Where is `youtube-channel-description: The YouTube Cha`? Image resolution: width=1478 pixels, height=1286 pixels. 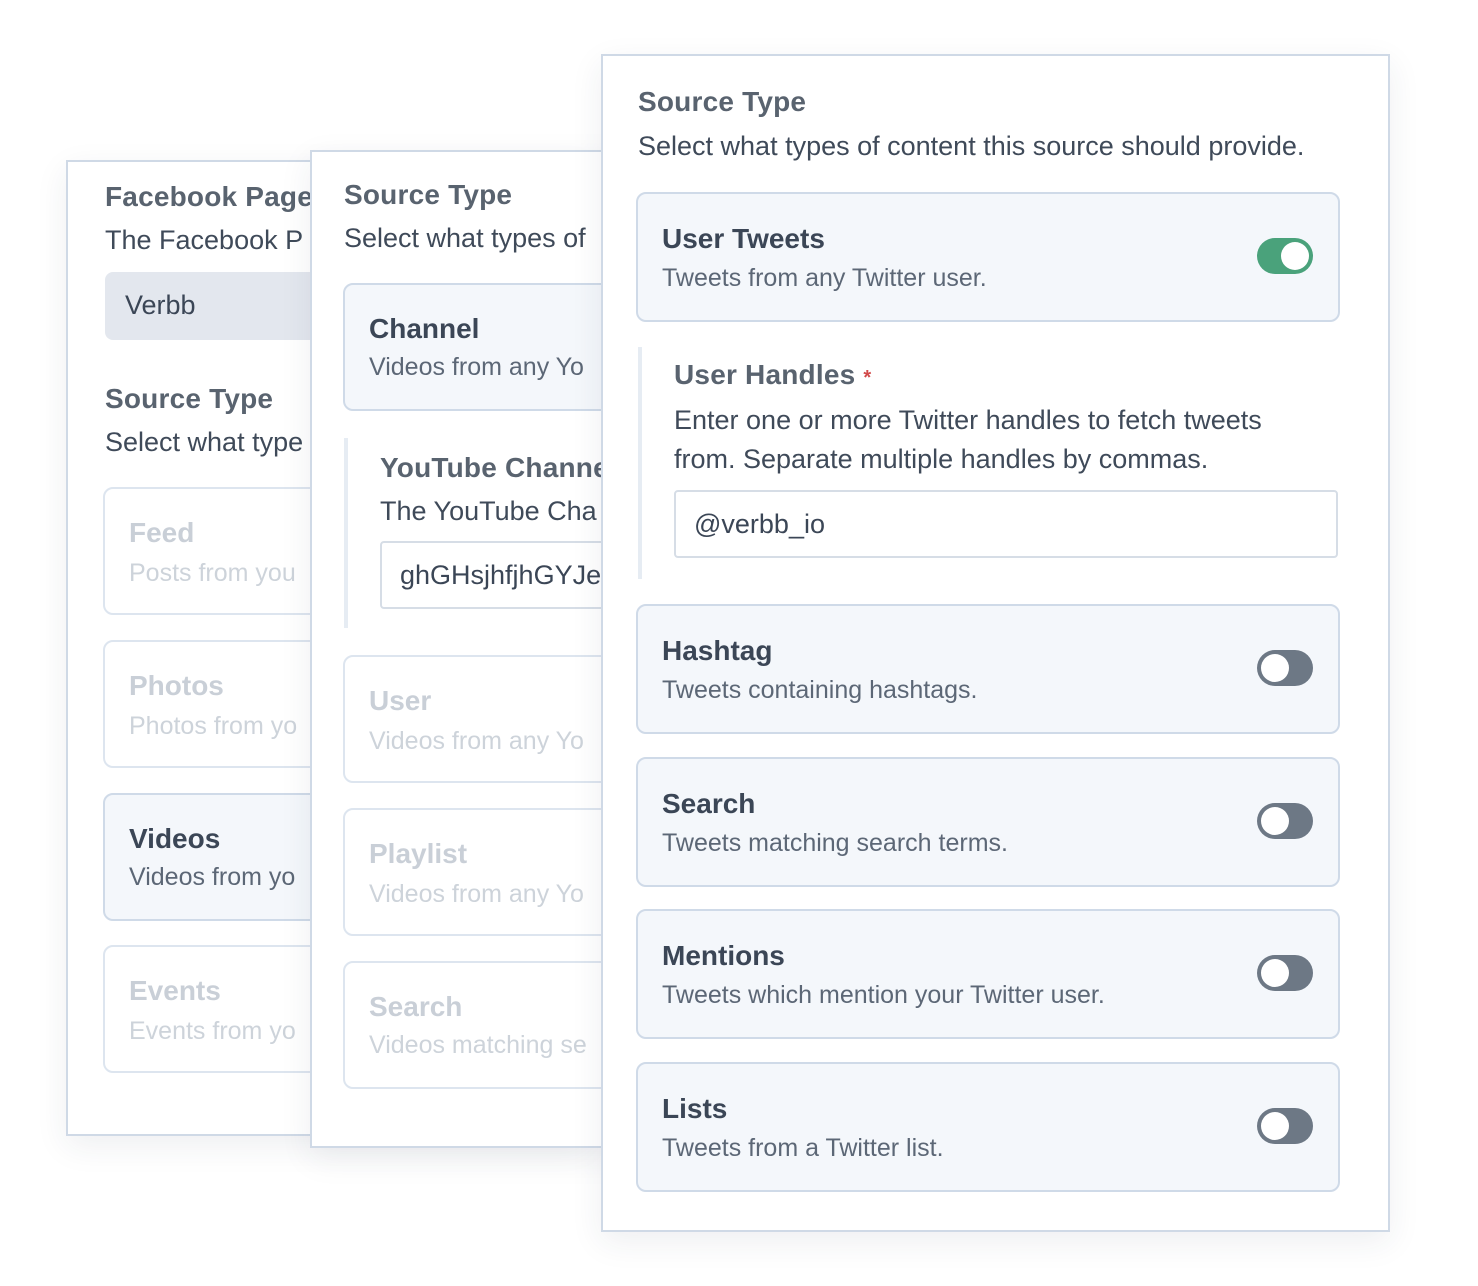 youtube-channel-description: The YouTube Cha is located at coordinates (488, 511).